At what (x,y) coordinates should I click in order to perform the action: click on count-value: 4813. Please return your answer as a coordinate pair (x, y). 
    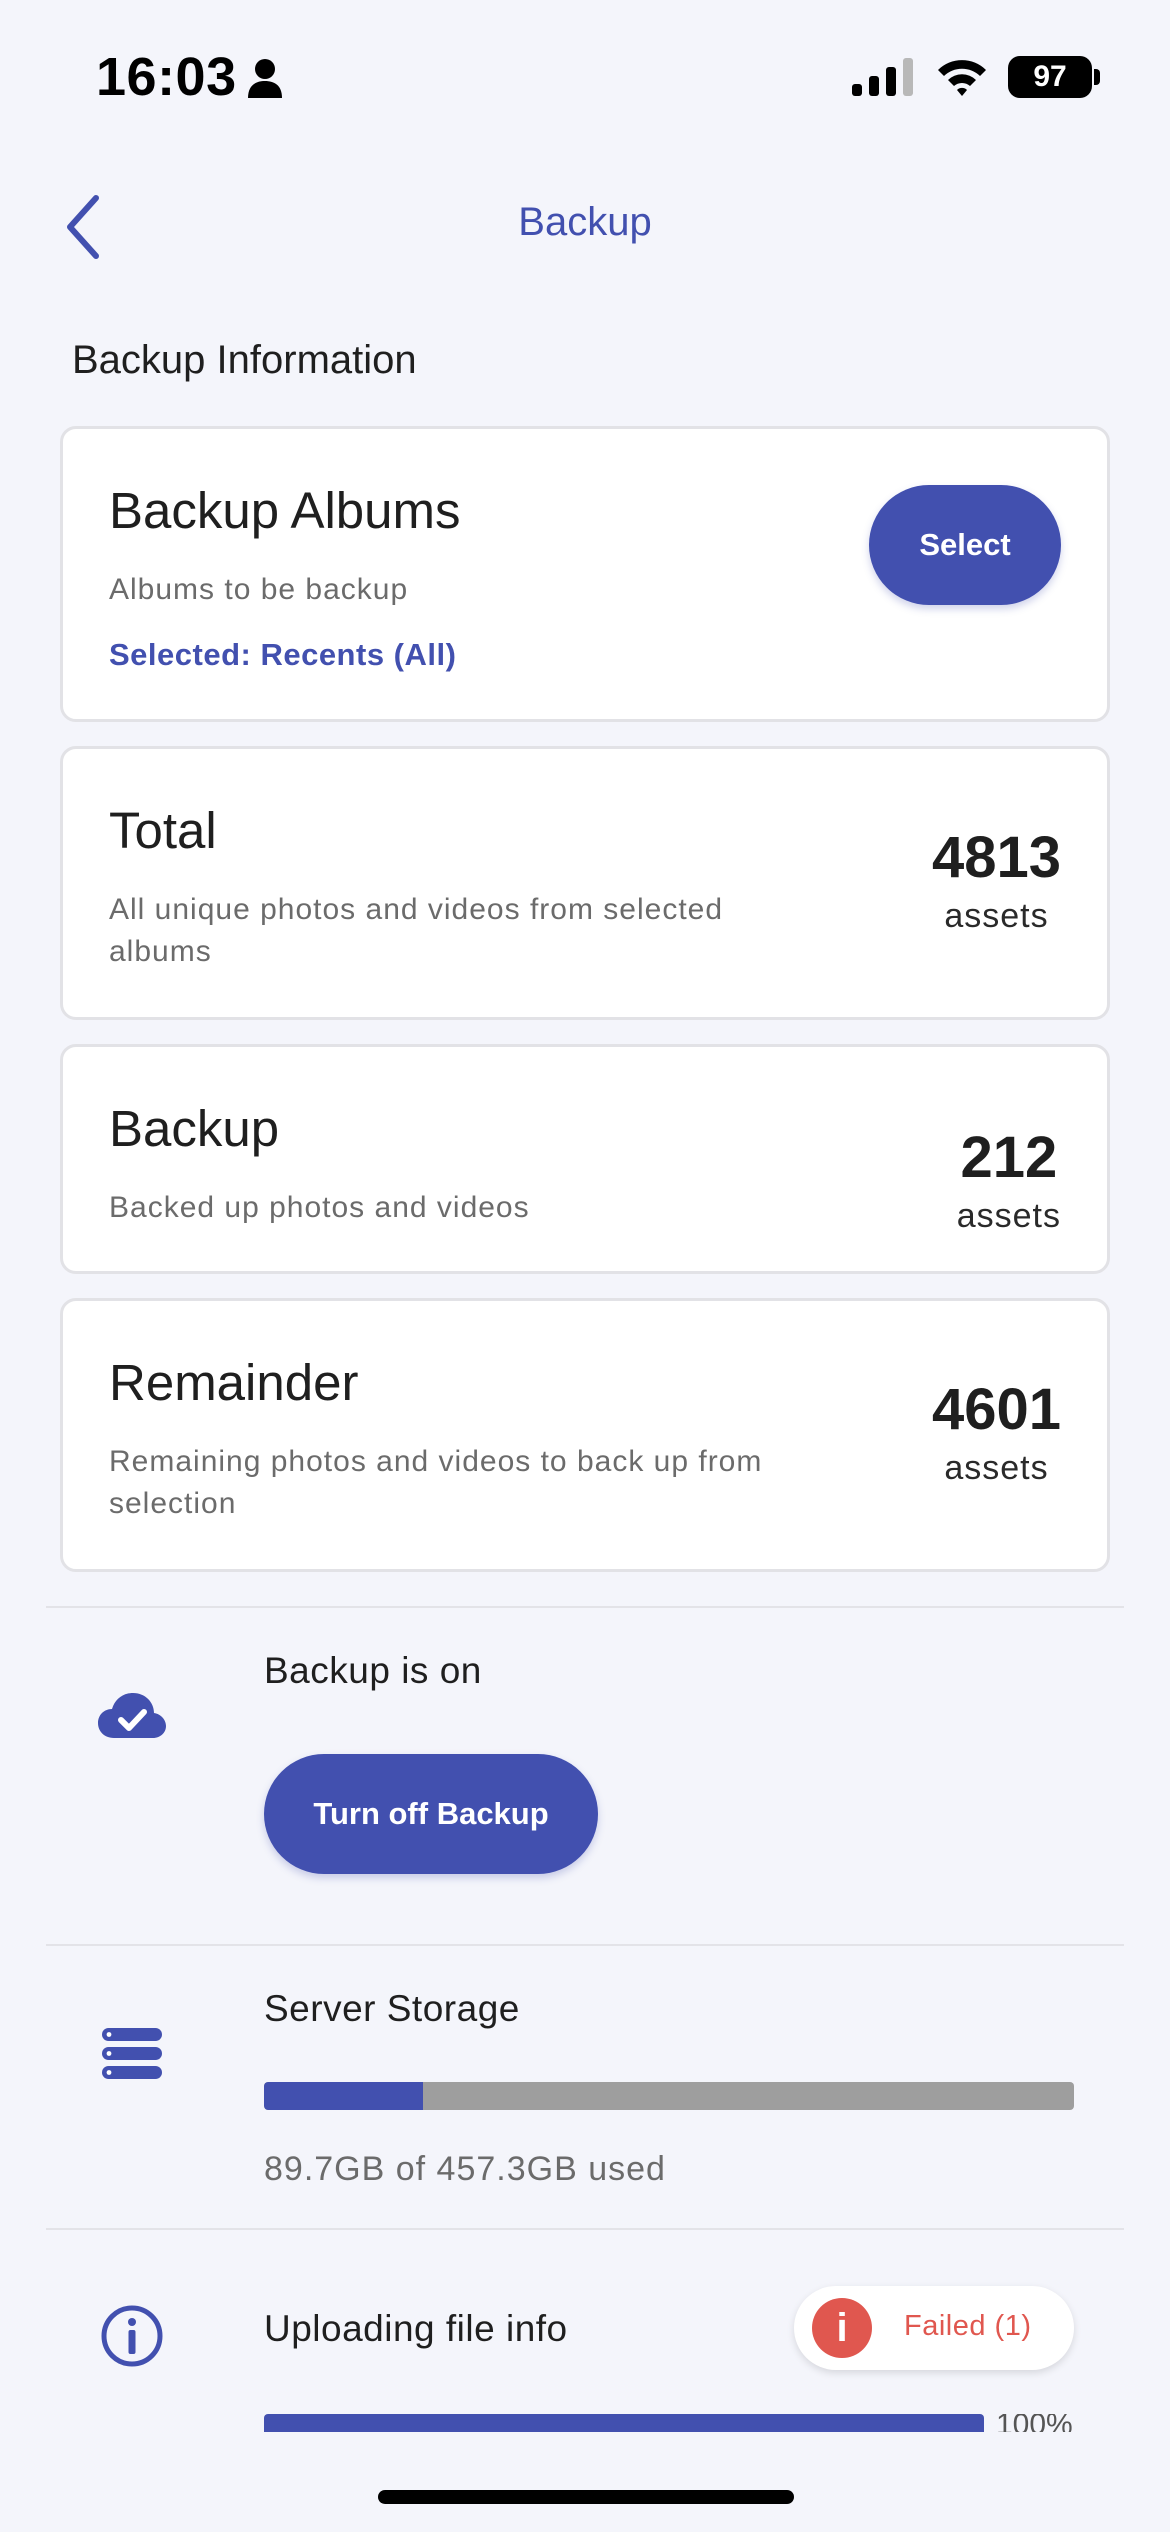
    Looking at the image, I should click on (996, 857).